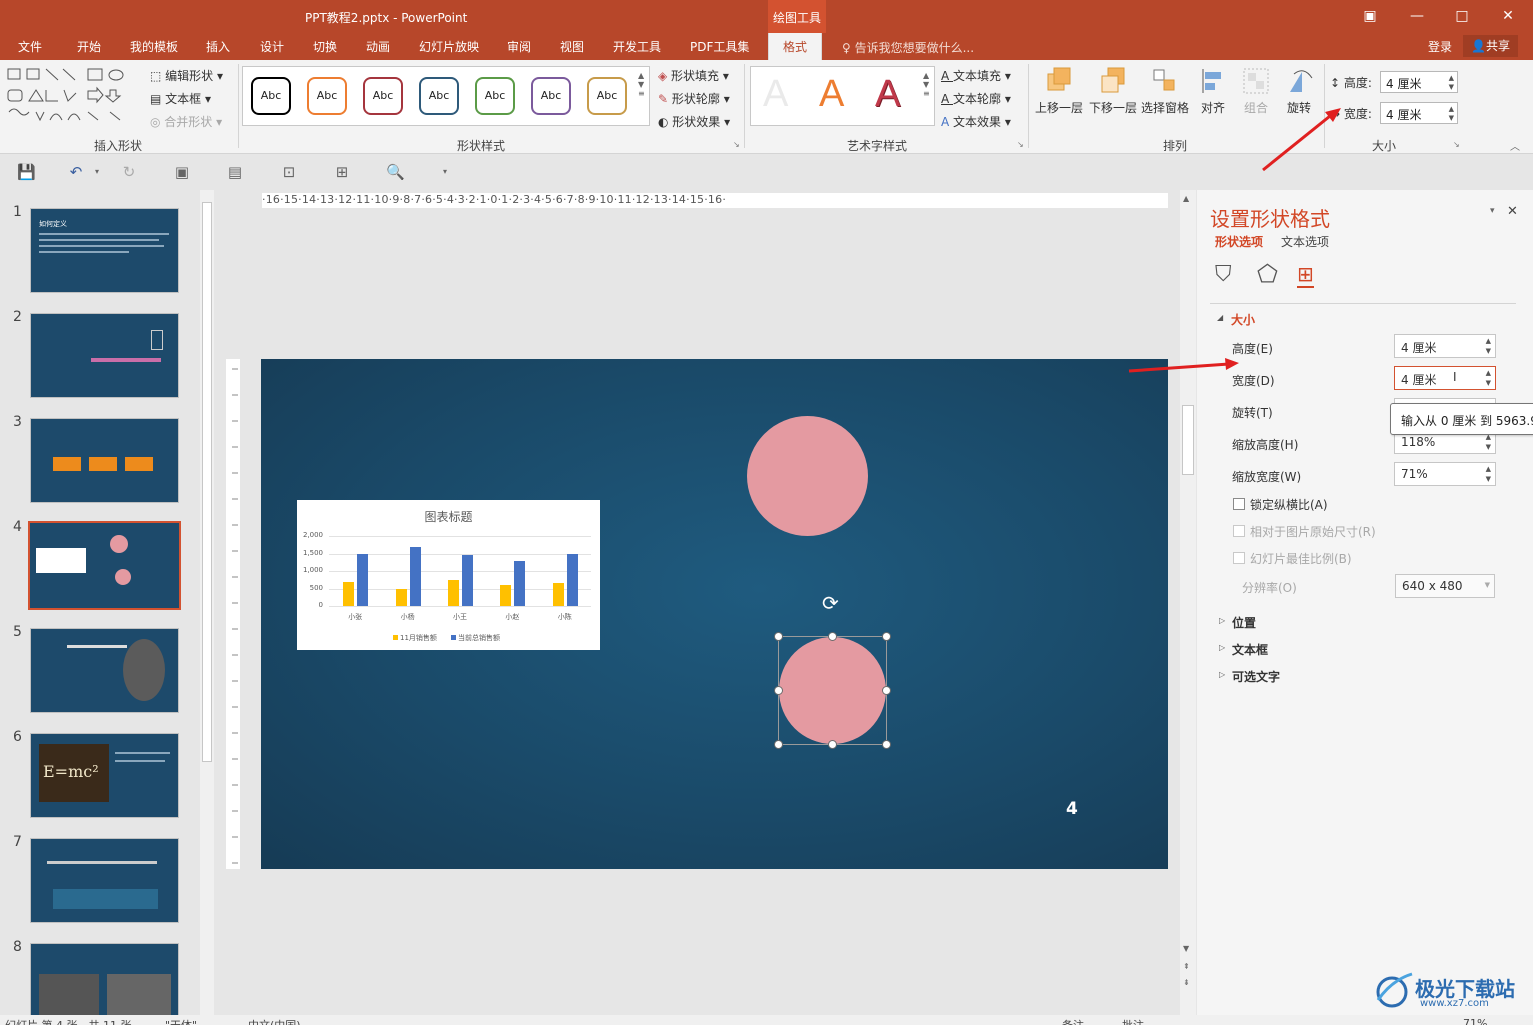  What do you see at coordinates (378, 46) in the screenshot?
I see `tab-animations: 动画` at bounding box center [378, 46].